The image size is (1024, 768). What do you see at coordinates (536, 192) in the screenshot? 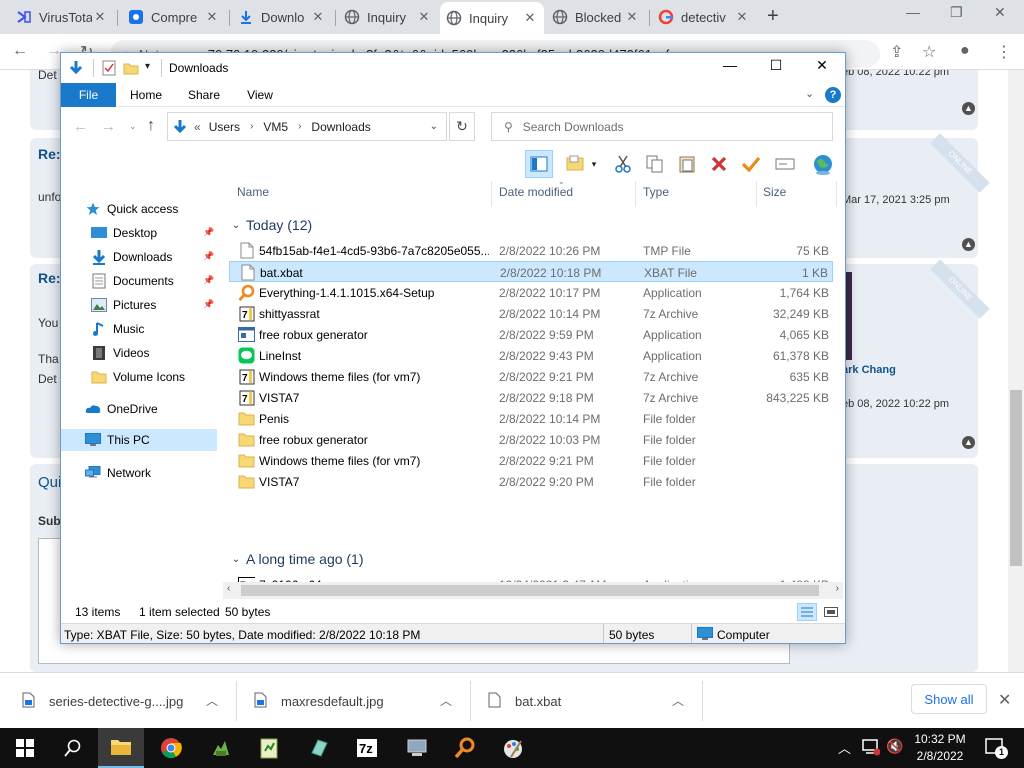
I see `column-header-date: Date modified` at bounding box center [536, 192].